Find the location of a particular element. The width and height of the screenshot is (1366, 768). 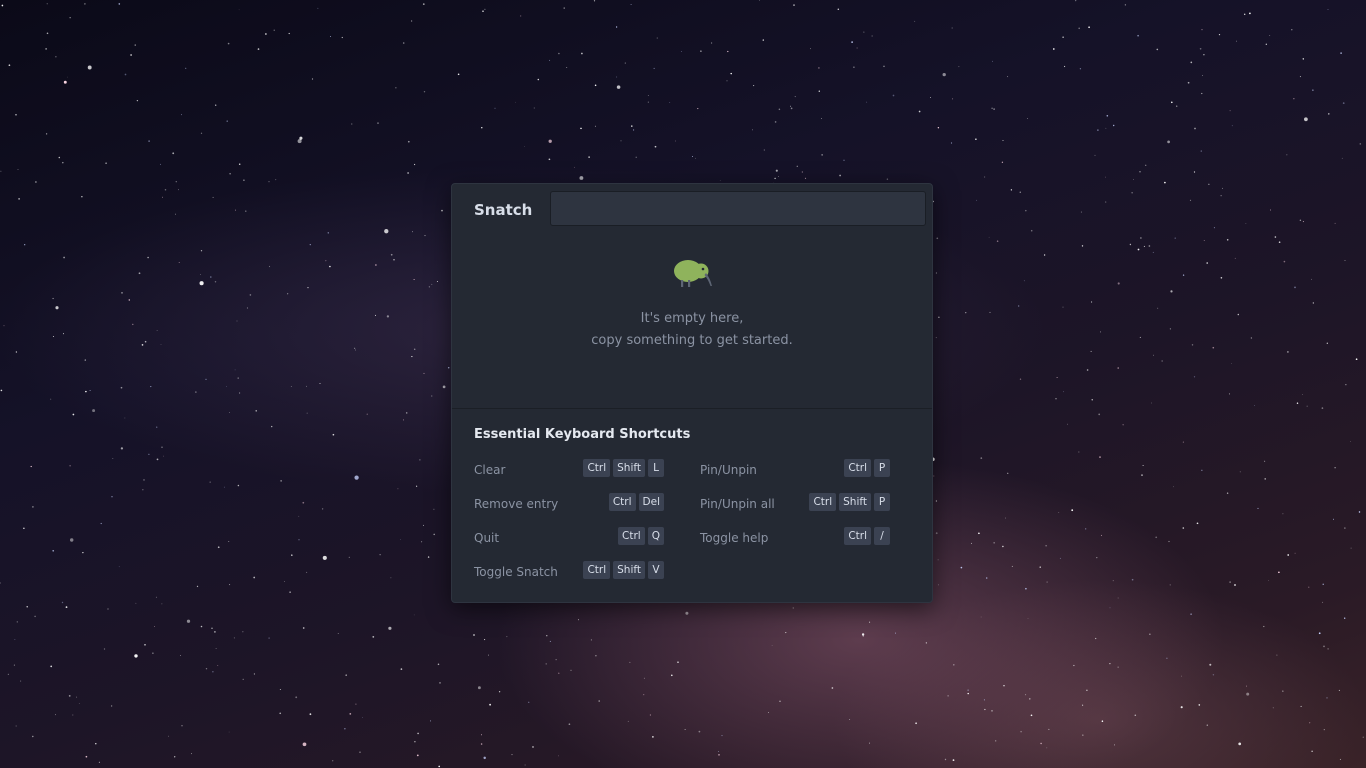

kiwi-bird-icon is located at coordinates (693, 273).